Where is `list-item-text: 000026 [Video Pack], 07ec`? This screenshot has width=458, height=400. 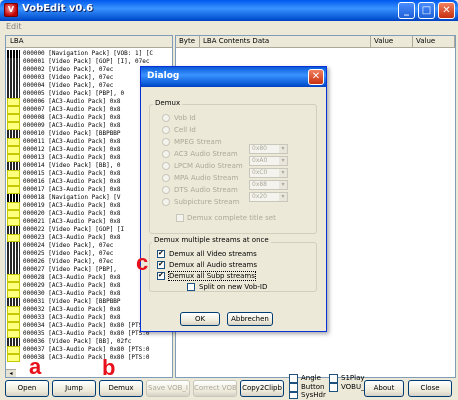 list-item-text: 000026 [Video Pack], 07ec is located at coordinates (68, 261).